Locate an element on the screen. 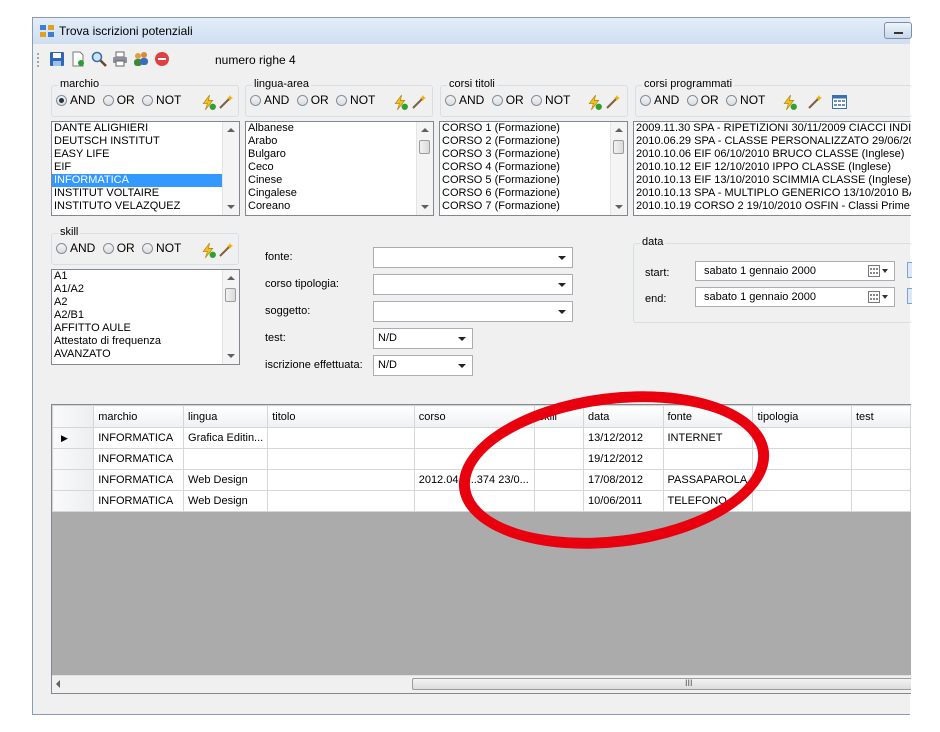  grid-corner is located at coordinates (73, 416).